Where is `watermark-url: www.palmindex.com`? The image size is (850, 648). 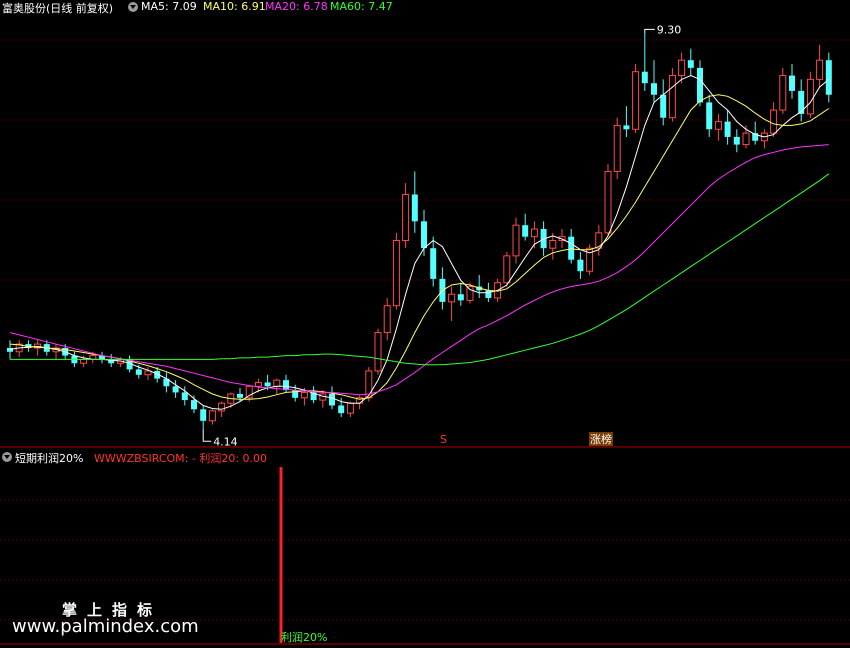 watermark-url: www.palmindex.com is located at coordinates (105, 626).